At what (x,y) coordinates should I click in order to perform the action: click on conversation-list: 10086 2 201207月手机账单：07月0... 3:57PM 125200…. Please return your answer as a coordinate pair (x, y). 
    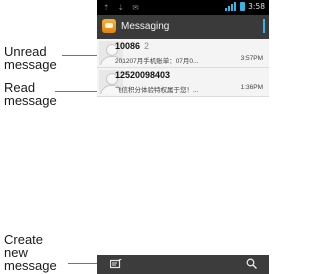
    Looking at the image, I should click on (183, 68).